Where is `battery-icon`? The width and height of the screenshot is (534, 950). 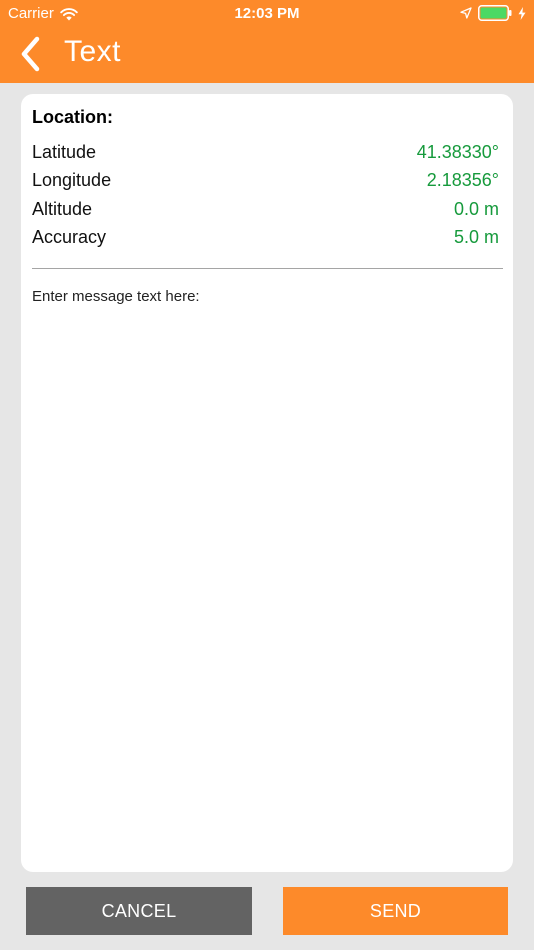
battery-icon is located at coordinates (495, 13).